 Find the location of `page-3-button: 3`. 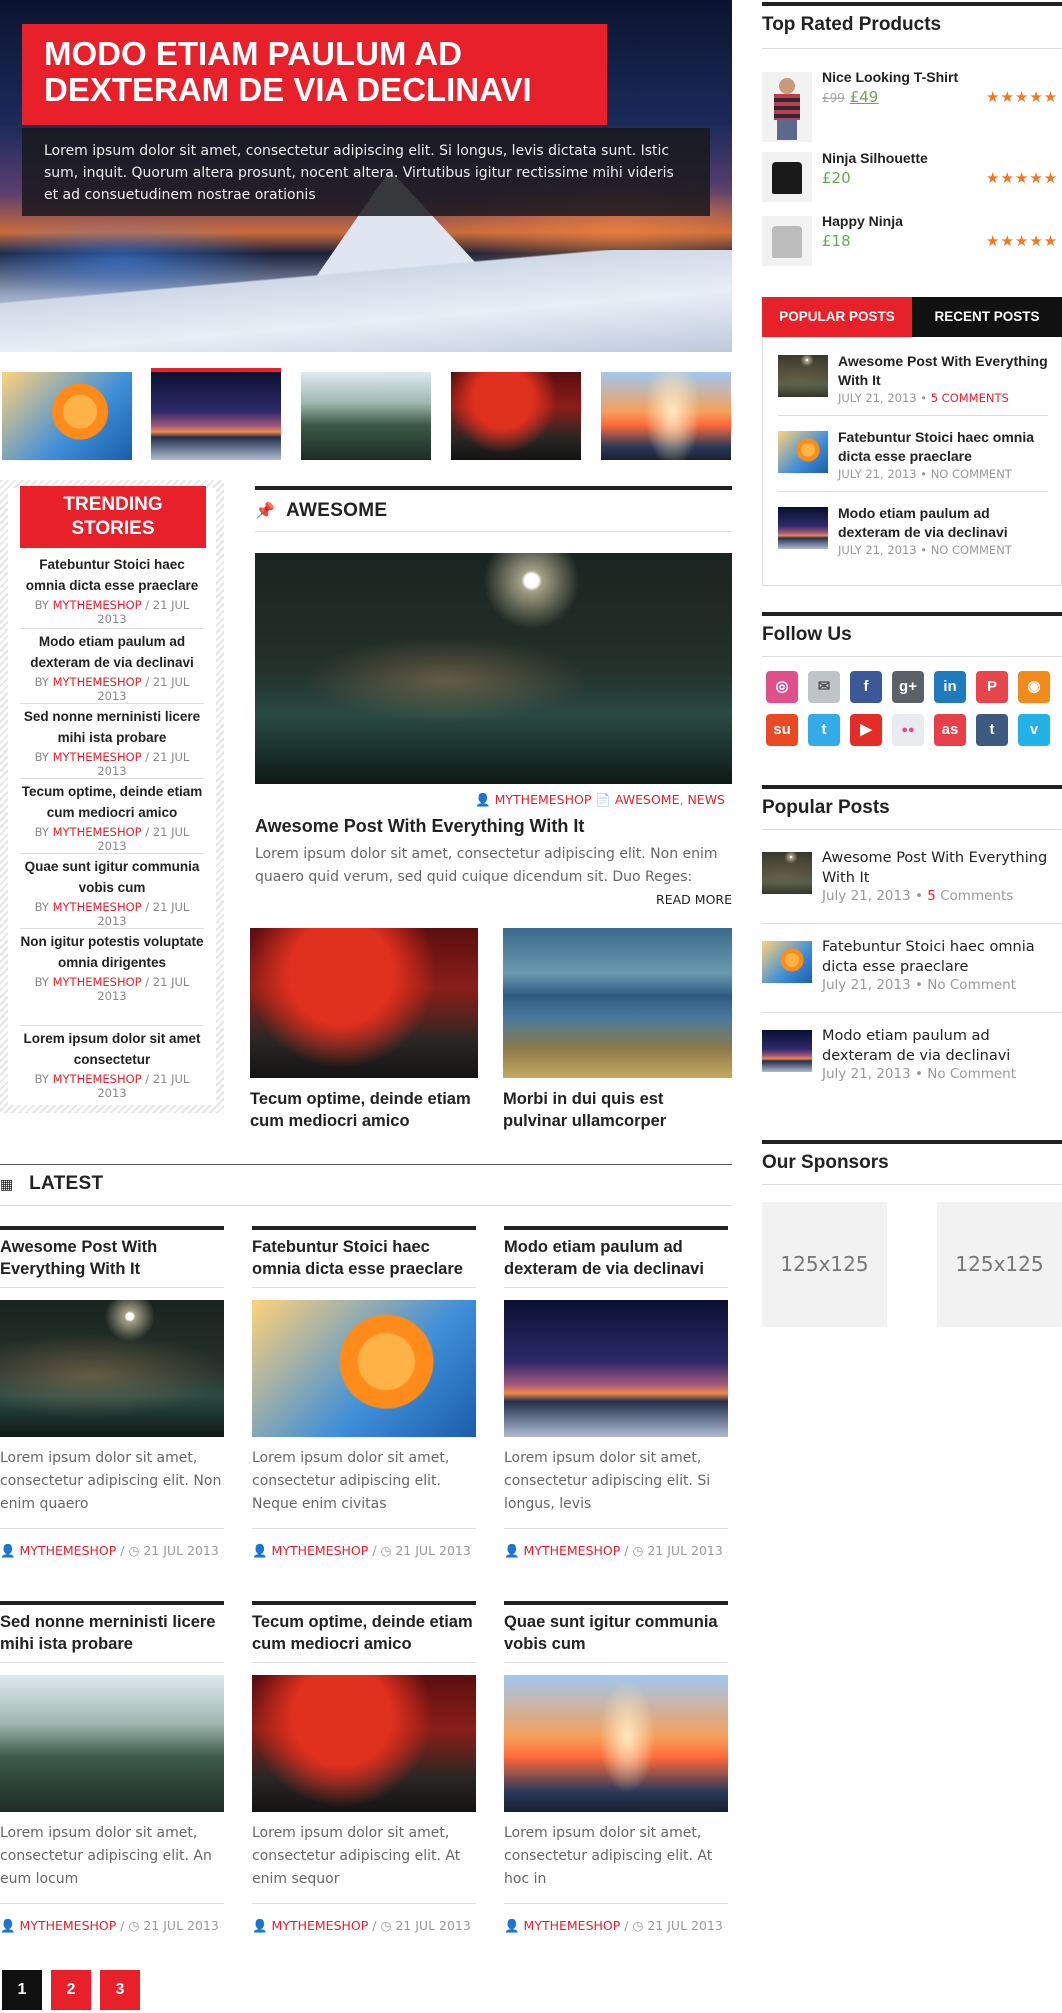

page-3-button: 3 is located at coordinates (120, 1990).